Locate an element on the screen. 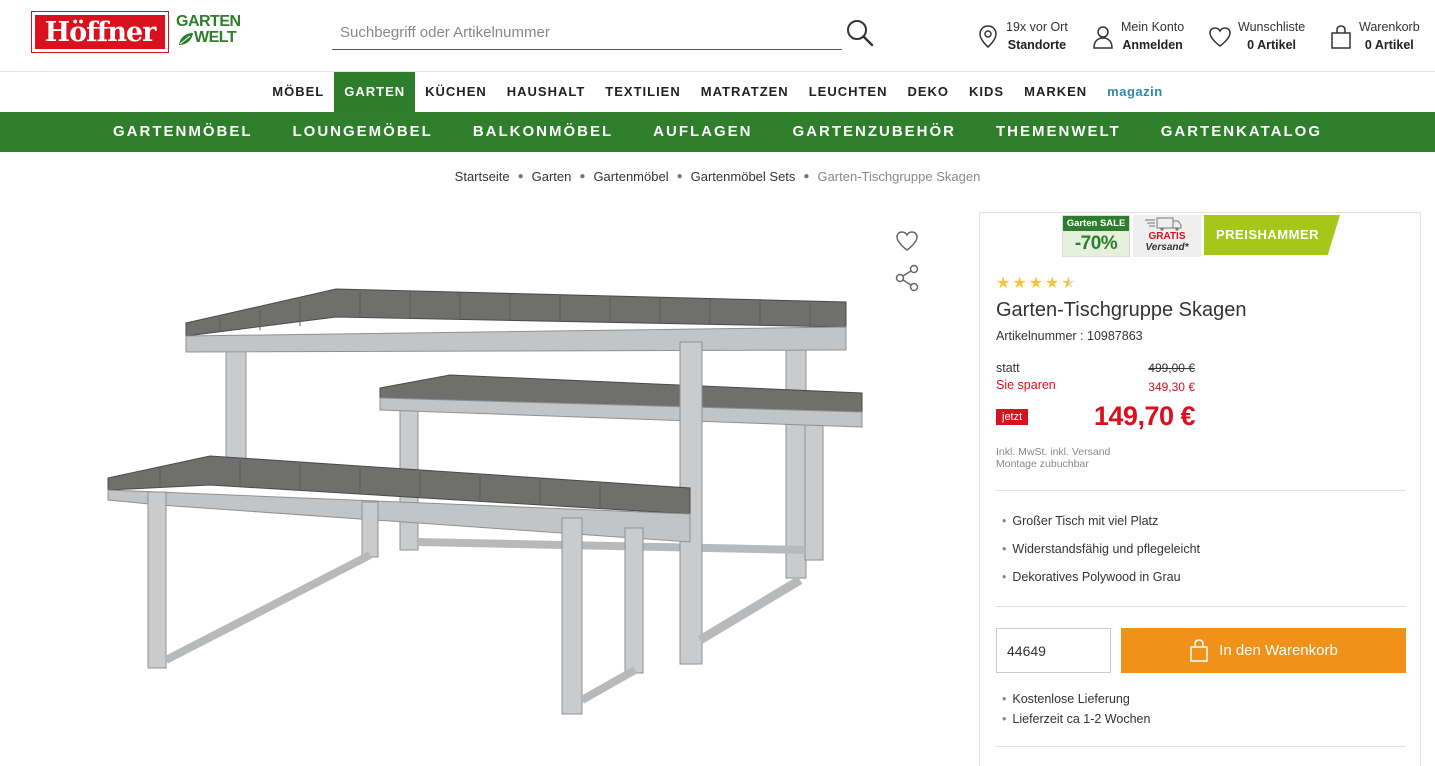 This screenshot has height=766, width=1435. nav-item-marken: MARKEN is located at coordinates (1055, 92).